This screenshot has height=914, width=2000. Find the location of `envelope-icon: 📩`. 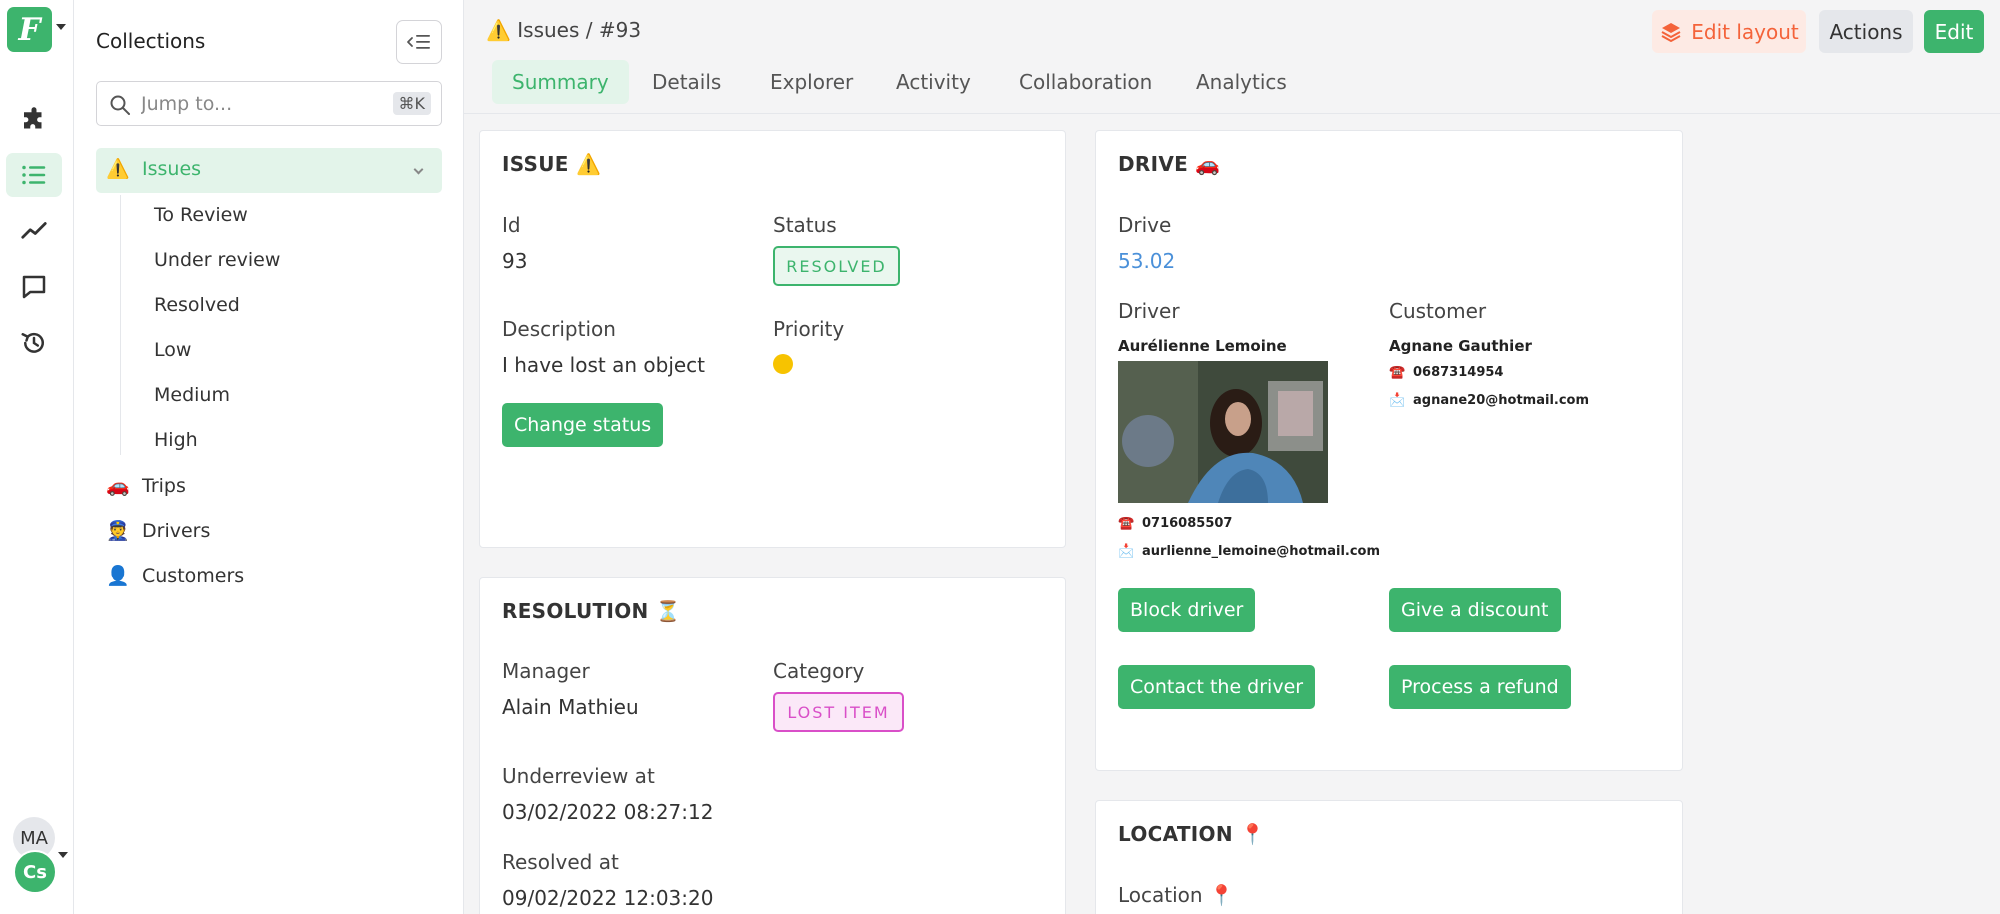

envelope-icon: 📩 is located at coordinates (1397, 400).